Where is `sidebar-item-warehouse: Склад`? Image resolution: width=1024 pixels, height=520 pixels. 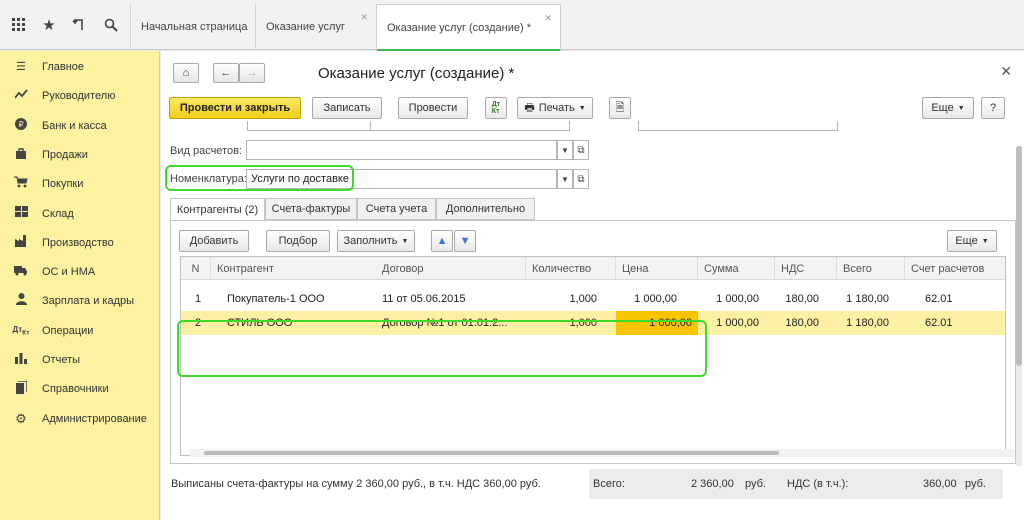 sidebar-item-warehouse: Склад is located at coordinates (80, 213).